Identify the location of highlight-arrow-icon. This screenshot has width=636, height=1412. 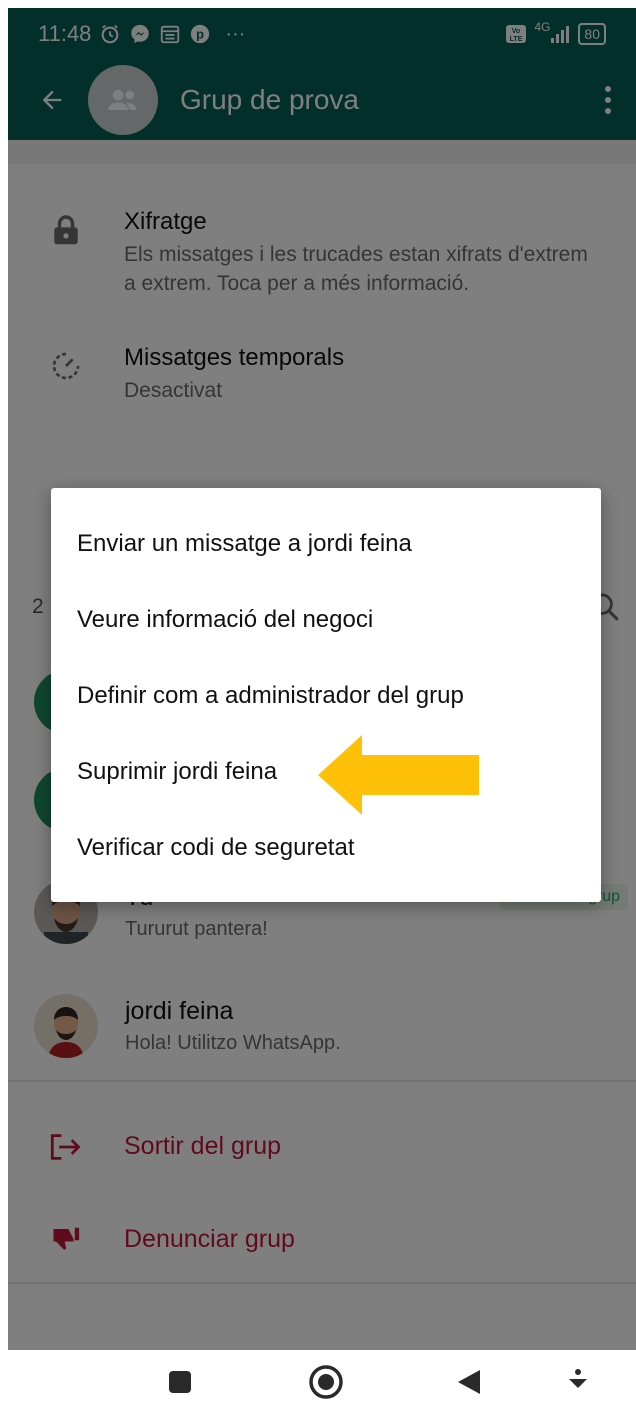
(398, 775).